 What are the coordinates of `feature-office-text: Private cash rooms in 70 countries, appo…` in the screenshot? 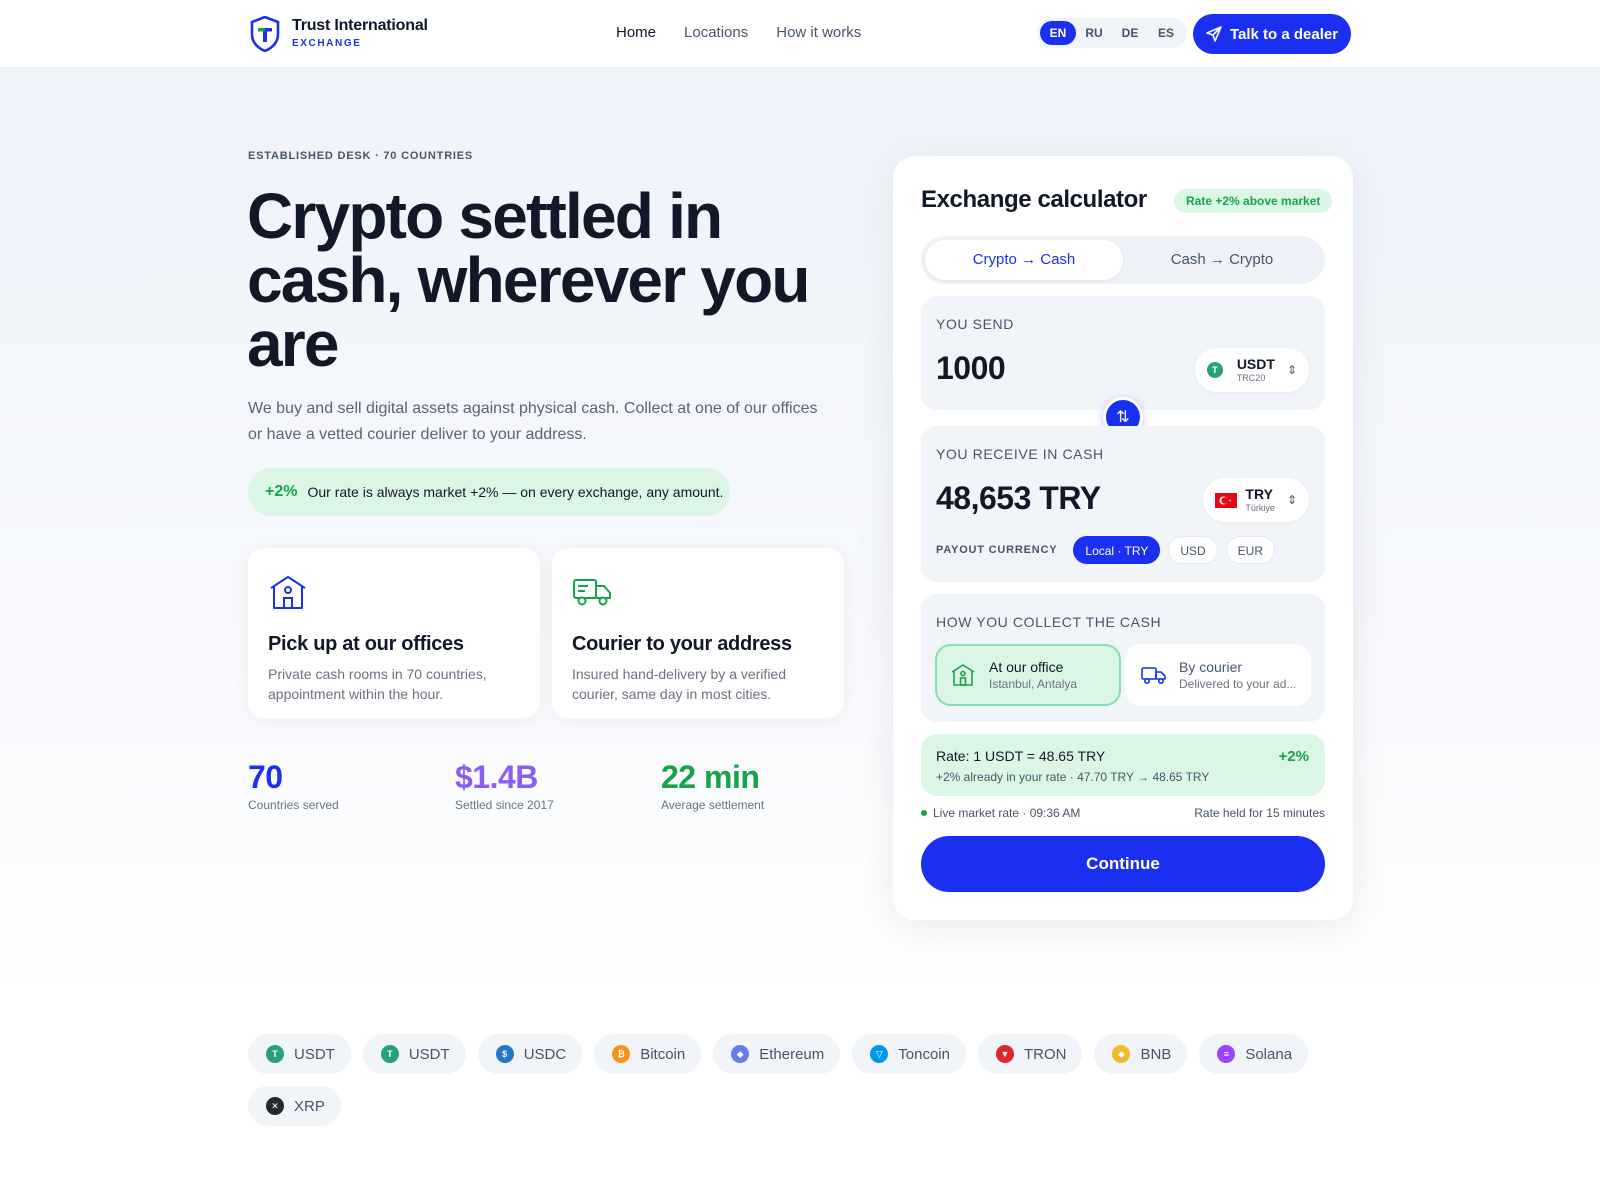 It's located at (377, 684).